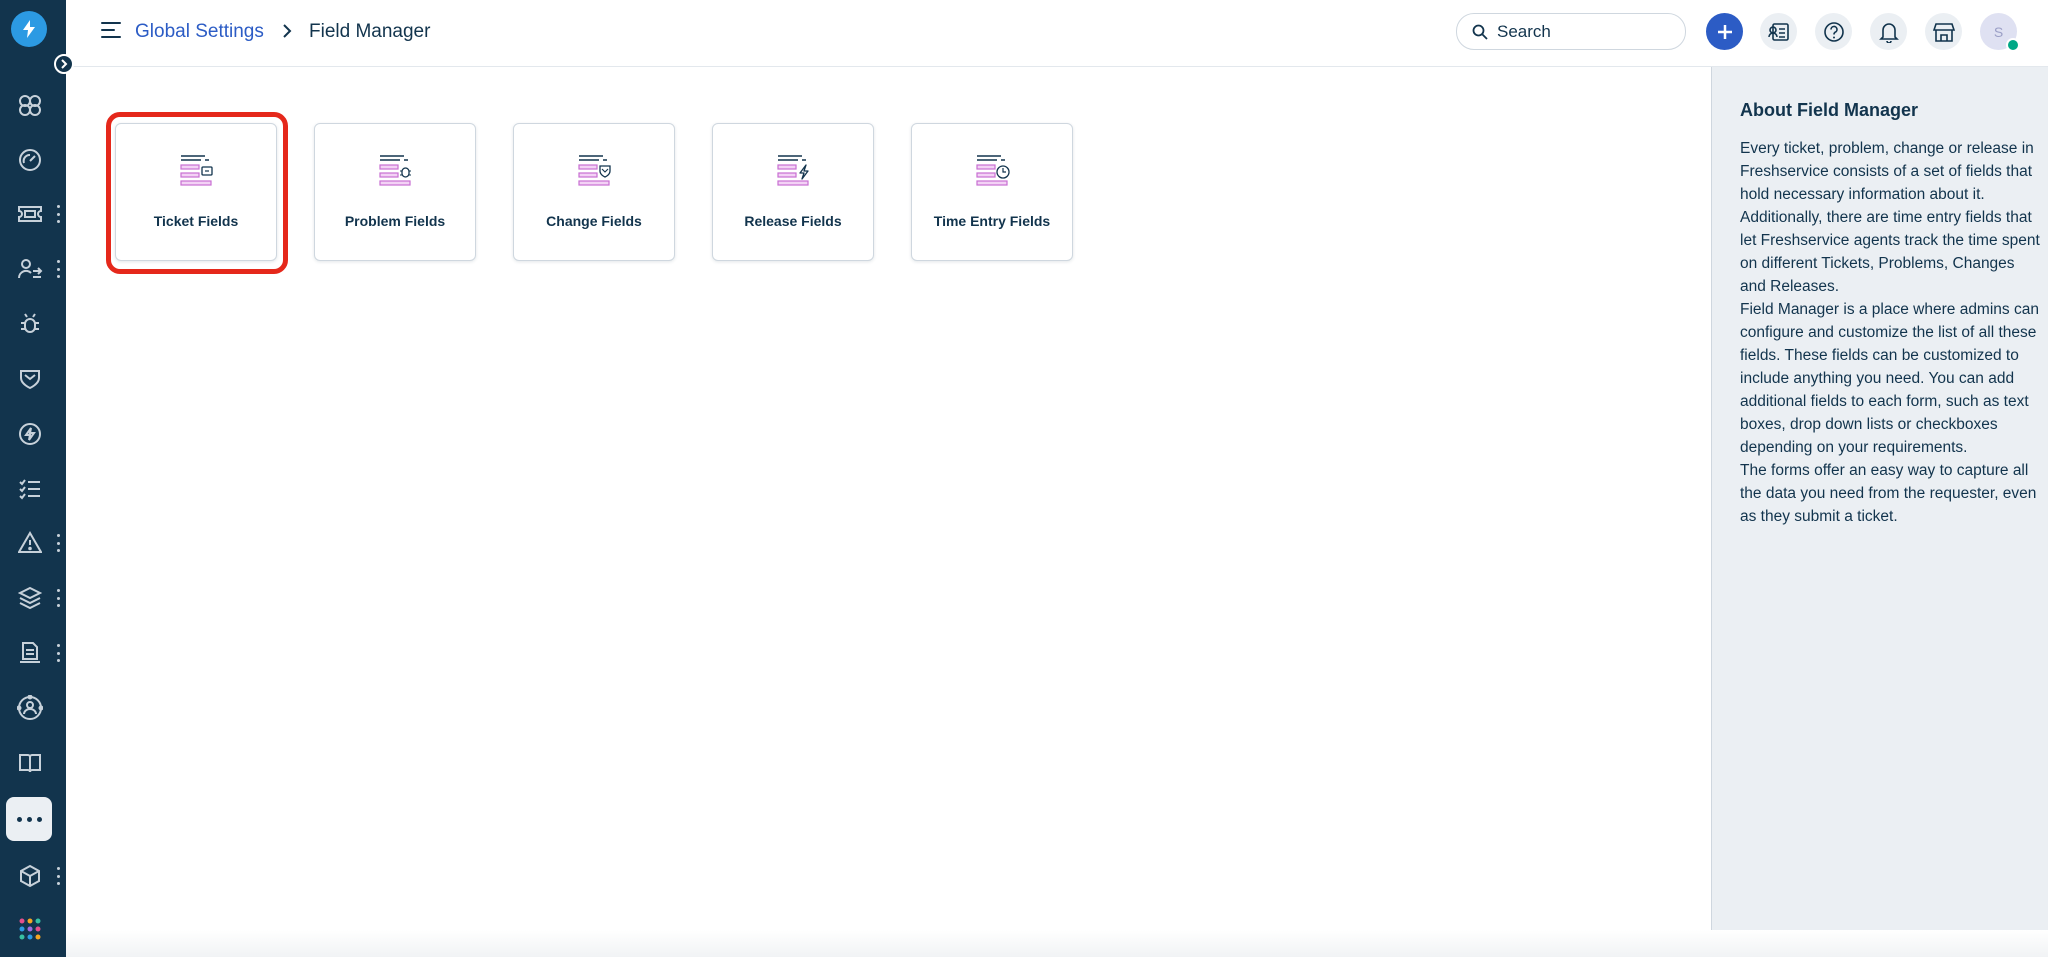 The height and width of the screenshot is (957, 2048). What do you see at coordinates (30, 269) in the screenshot?
I see `user-sync-icon` at bounding box center [30, 269].